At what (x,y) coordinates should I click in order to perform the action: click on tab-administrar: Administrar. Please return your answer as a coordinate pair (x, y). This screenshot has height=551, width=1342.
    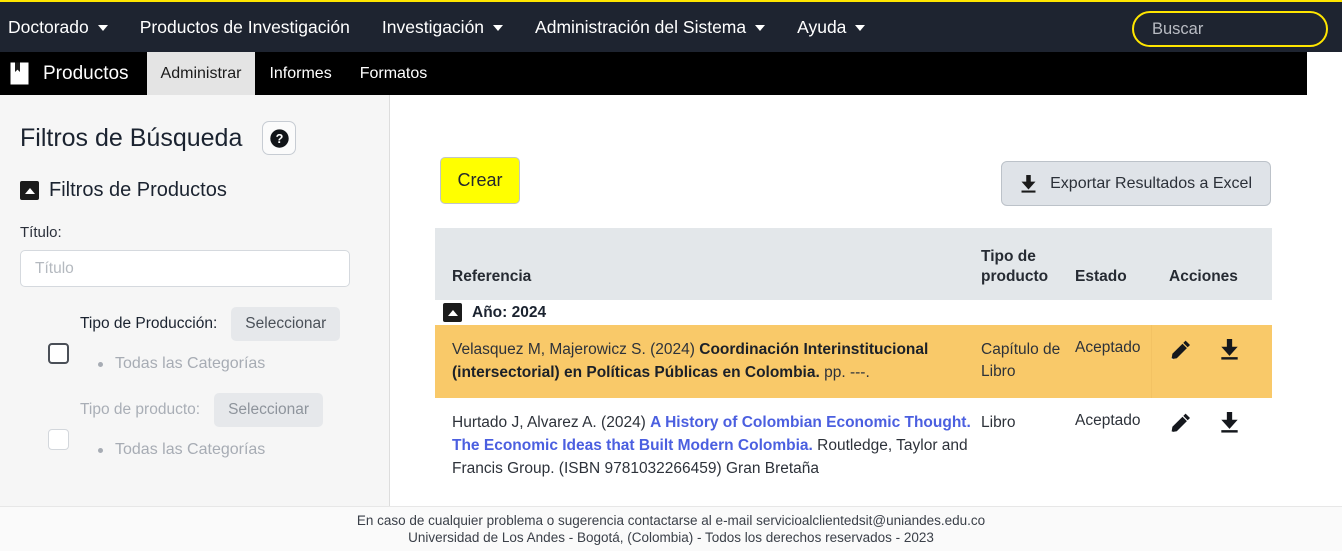
    Looking at the image, I should click on (201, 73).